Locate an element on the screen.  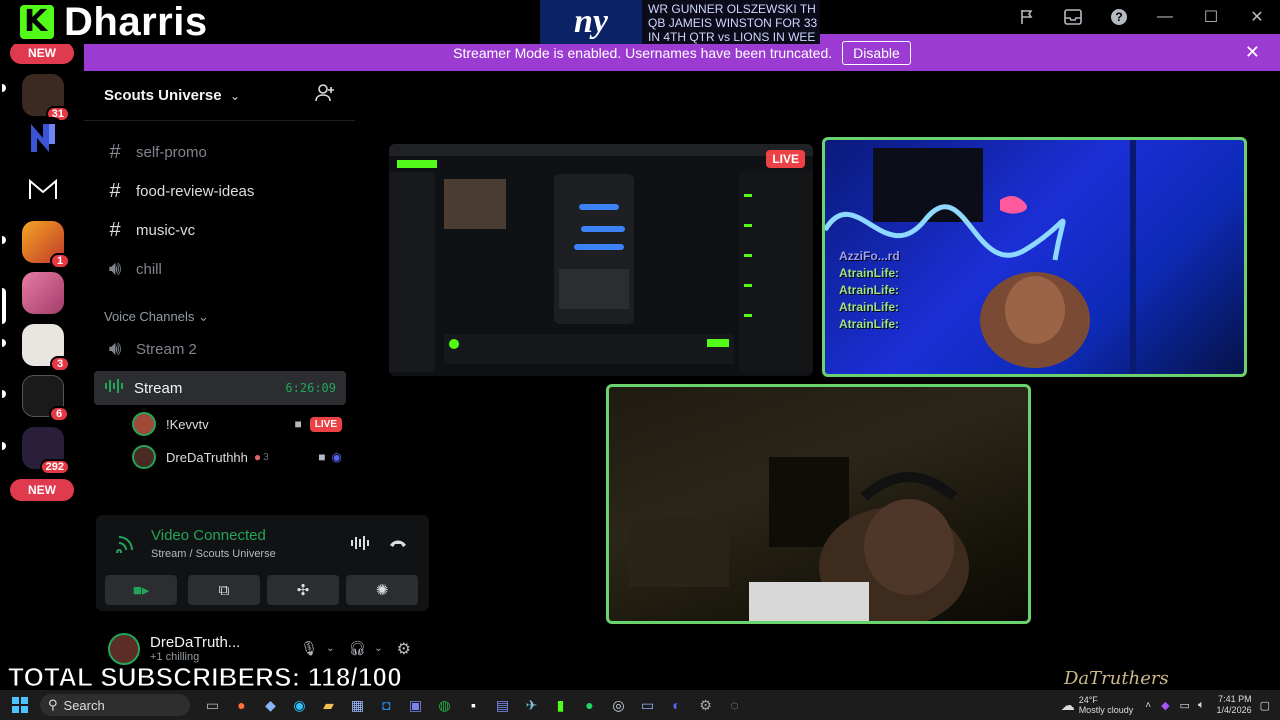
app-icon: ▭ is located at coordinates (647, 705).